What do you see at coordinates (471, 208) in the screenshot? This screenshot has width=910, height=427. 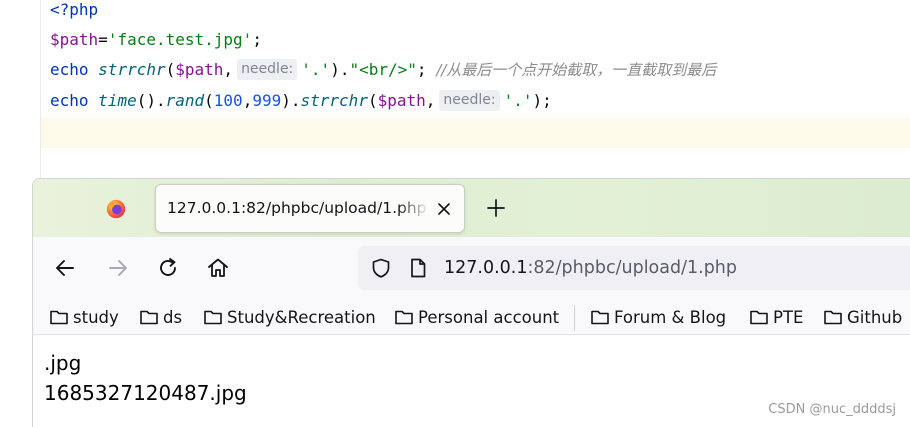 I see `tab-strip: 127.0.0.1:82/phpbc/upload/1.php` at bounding box center [471, 208].